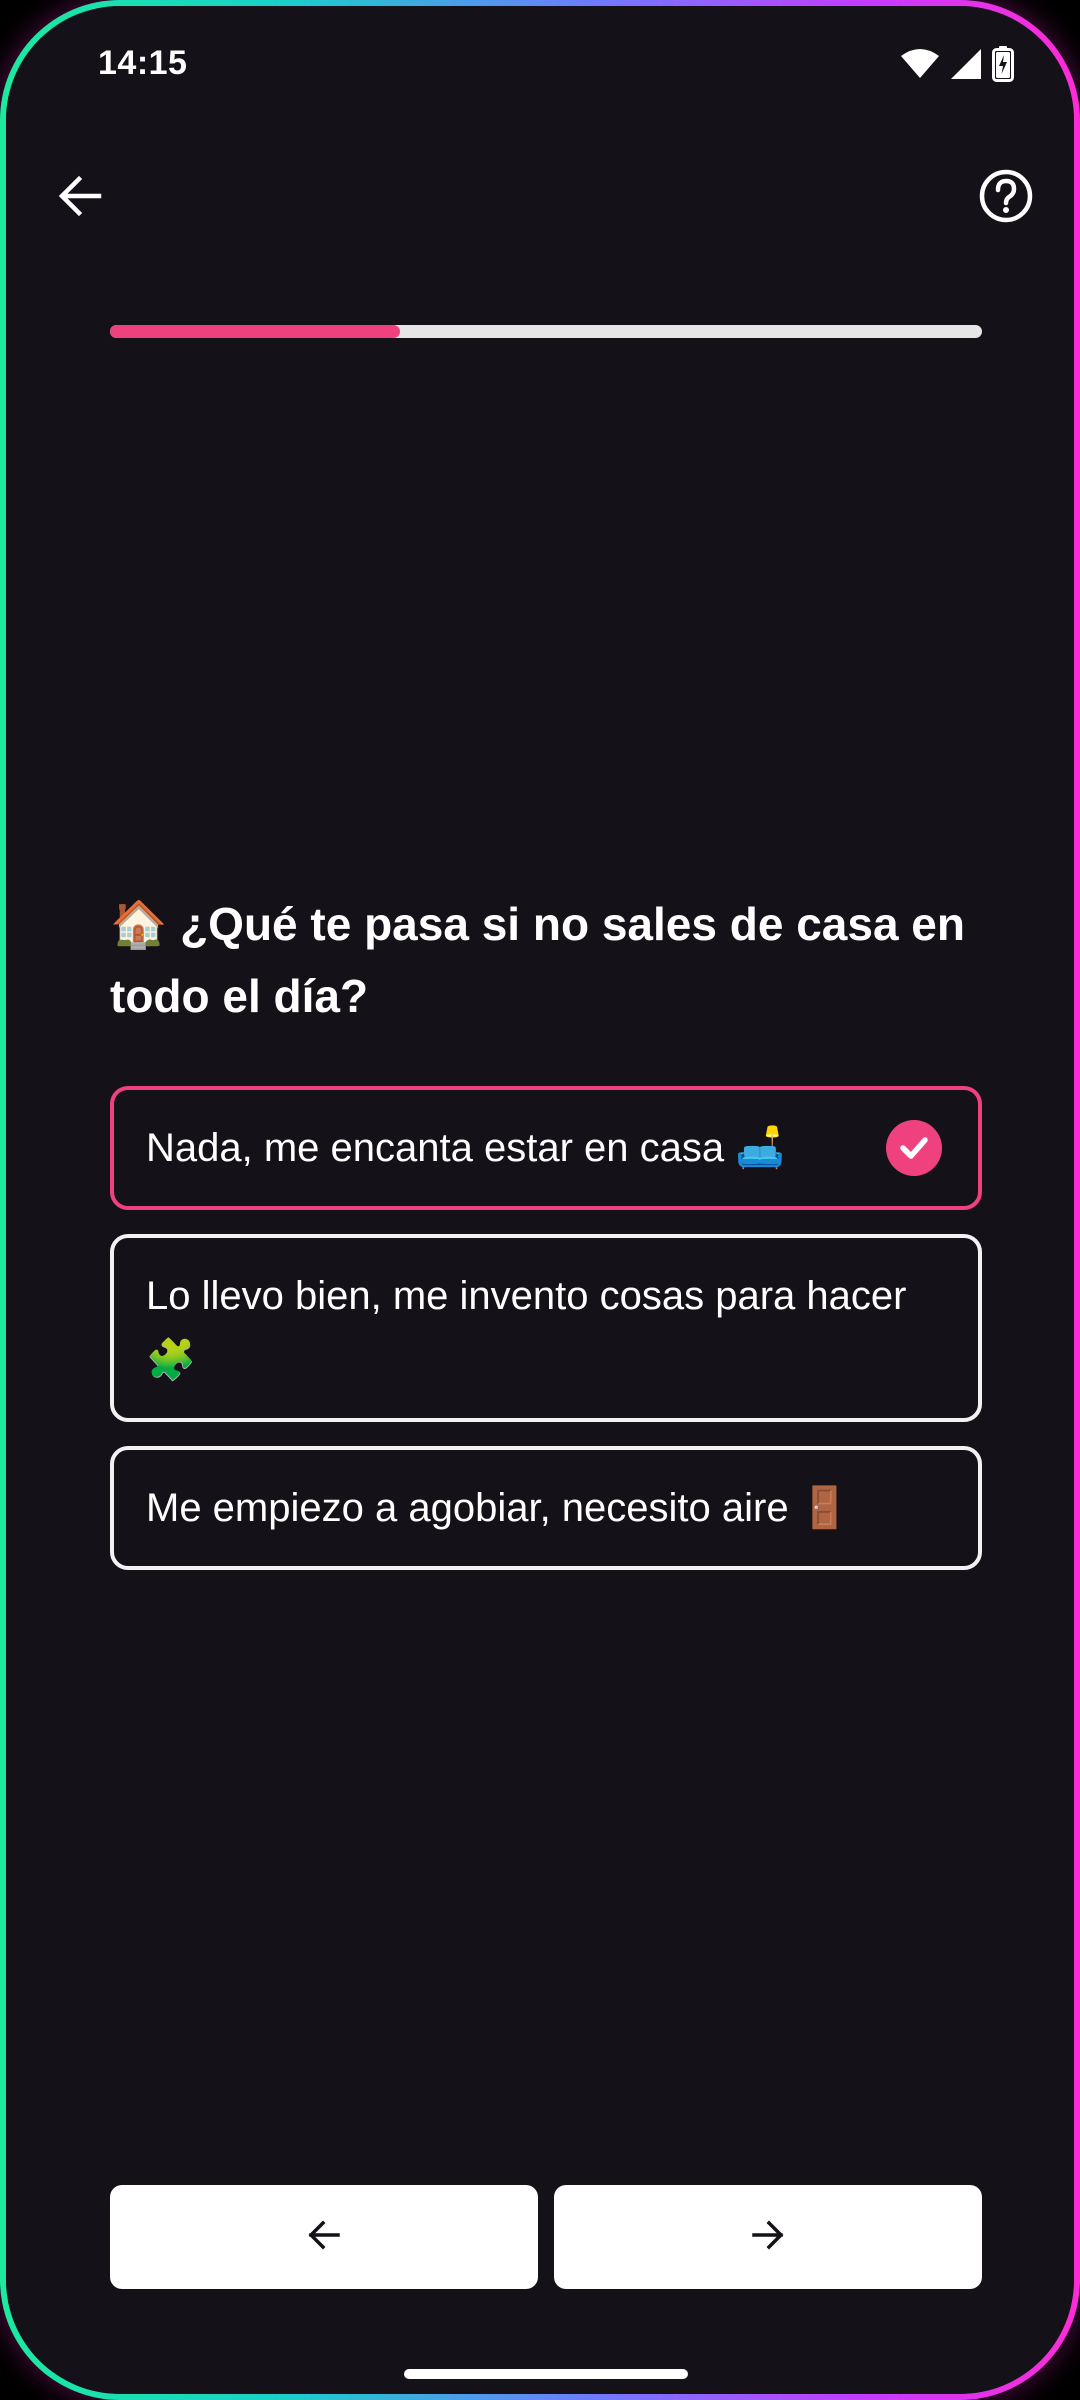  I want to click on option-label: Me empiezo a agobiar, necesito aire 🚪, so click(498, 1508).